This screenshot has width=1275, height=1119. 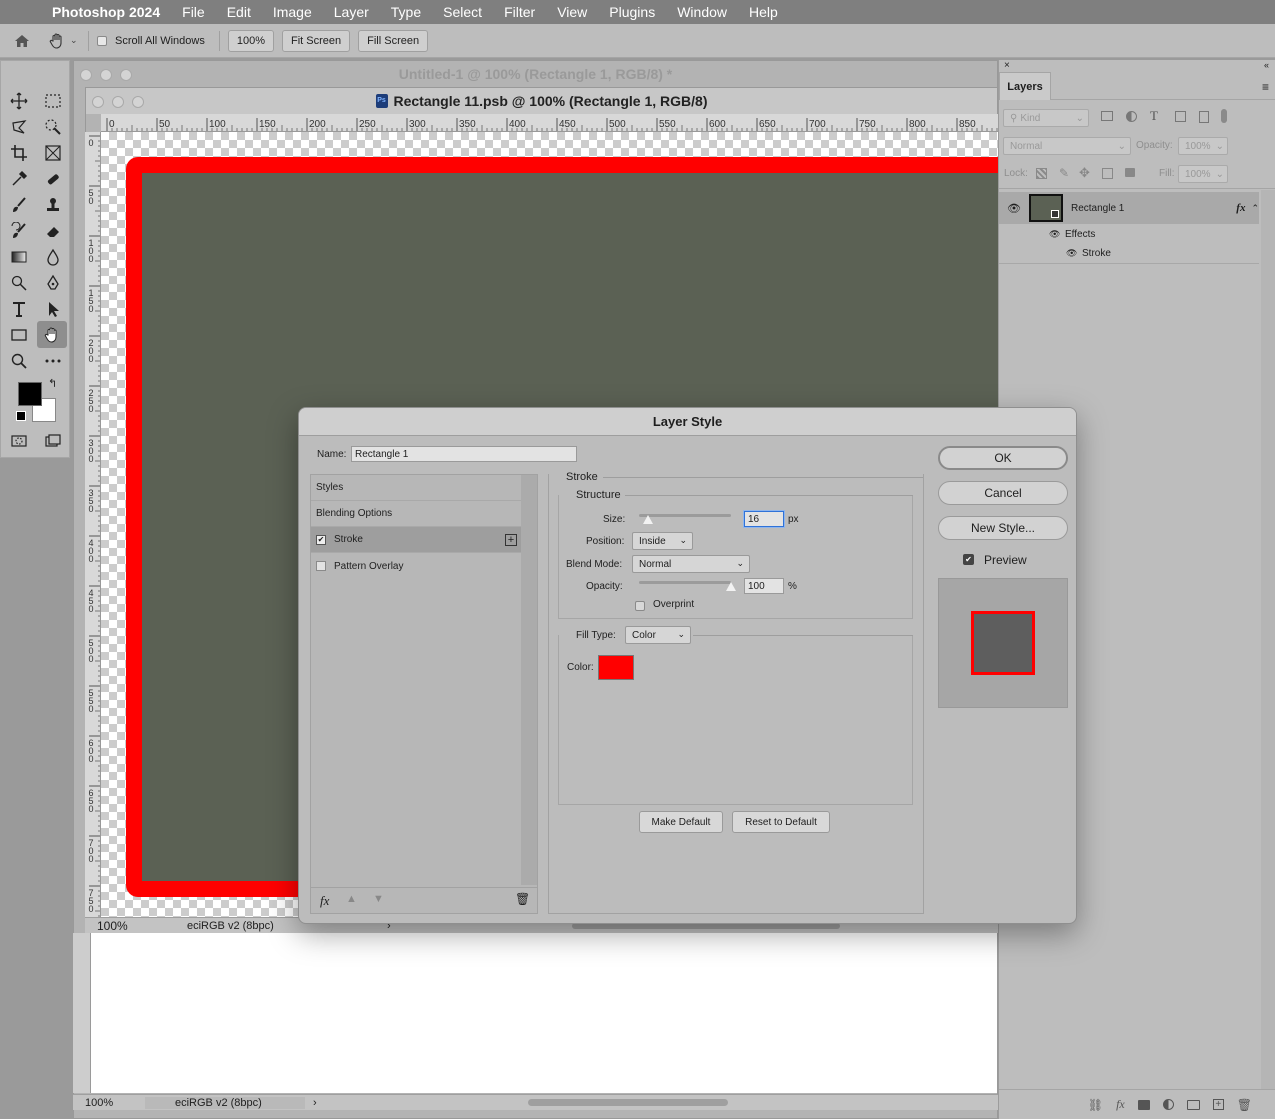 I want to click on lock-position-icon: ✥, so click(x=1084, y=173).